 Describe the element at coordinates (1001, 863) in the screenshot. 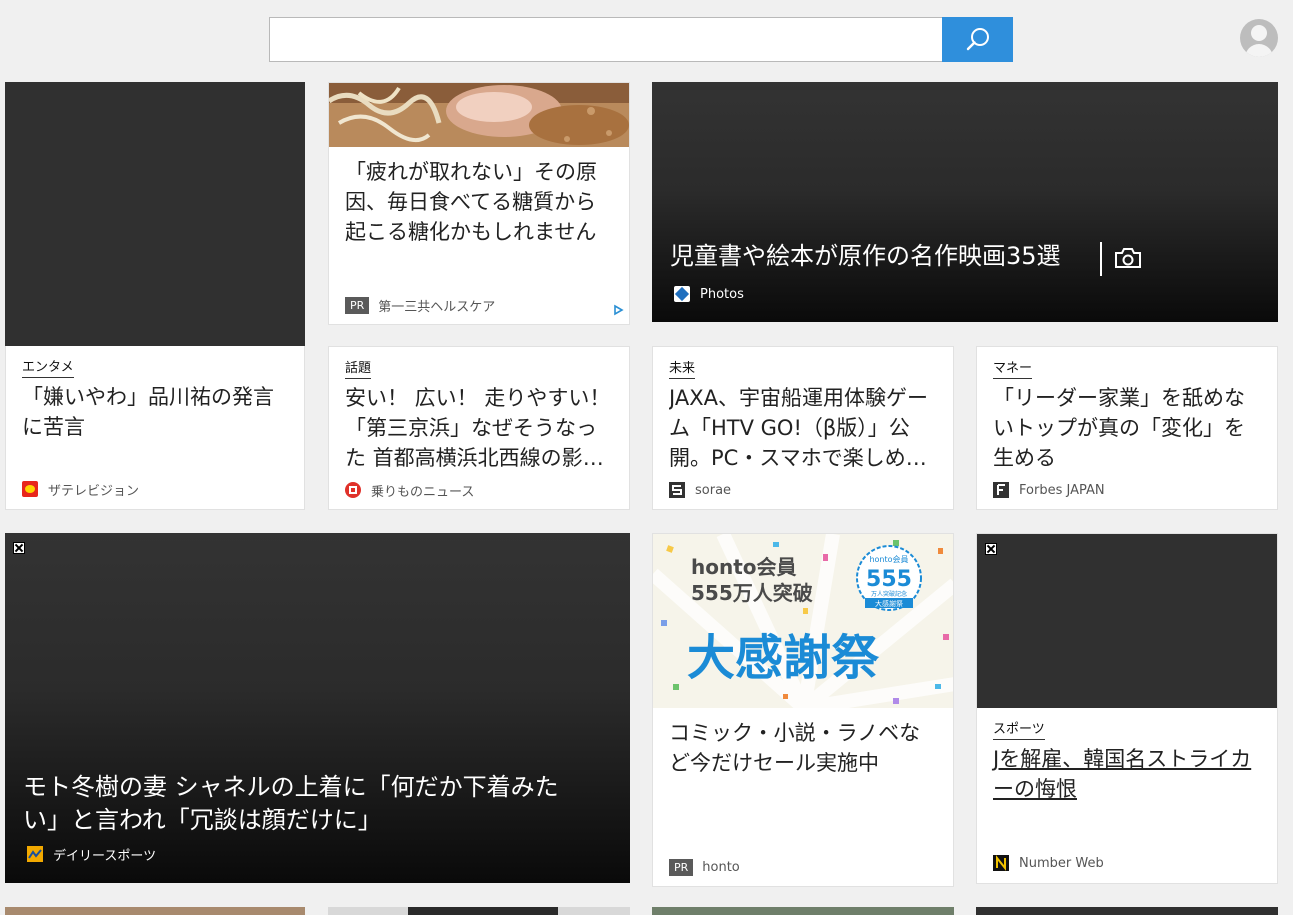

I see `number-web-icon` at that location.